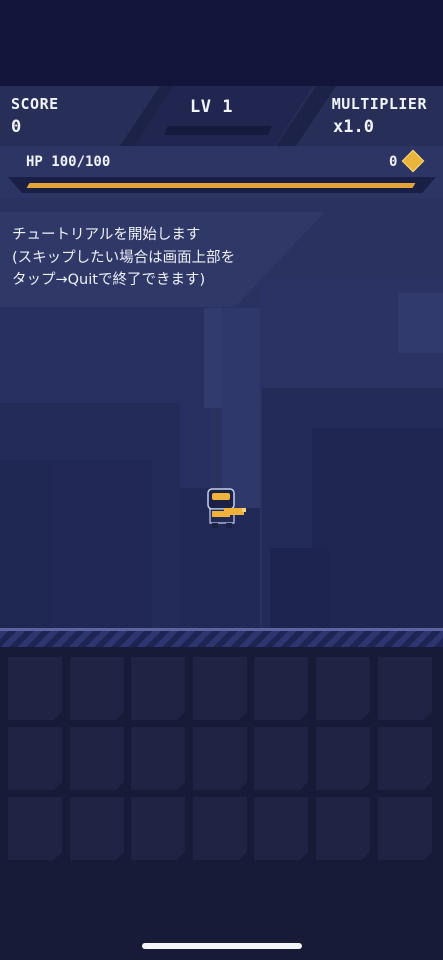 Image resolution: width=443 pixels, height=960 pixels. Describe the element at coordinates (221, 639) in the screenshot. I see `ground-stripes` at that location.